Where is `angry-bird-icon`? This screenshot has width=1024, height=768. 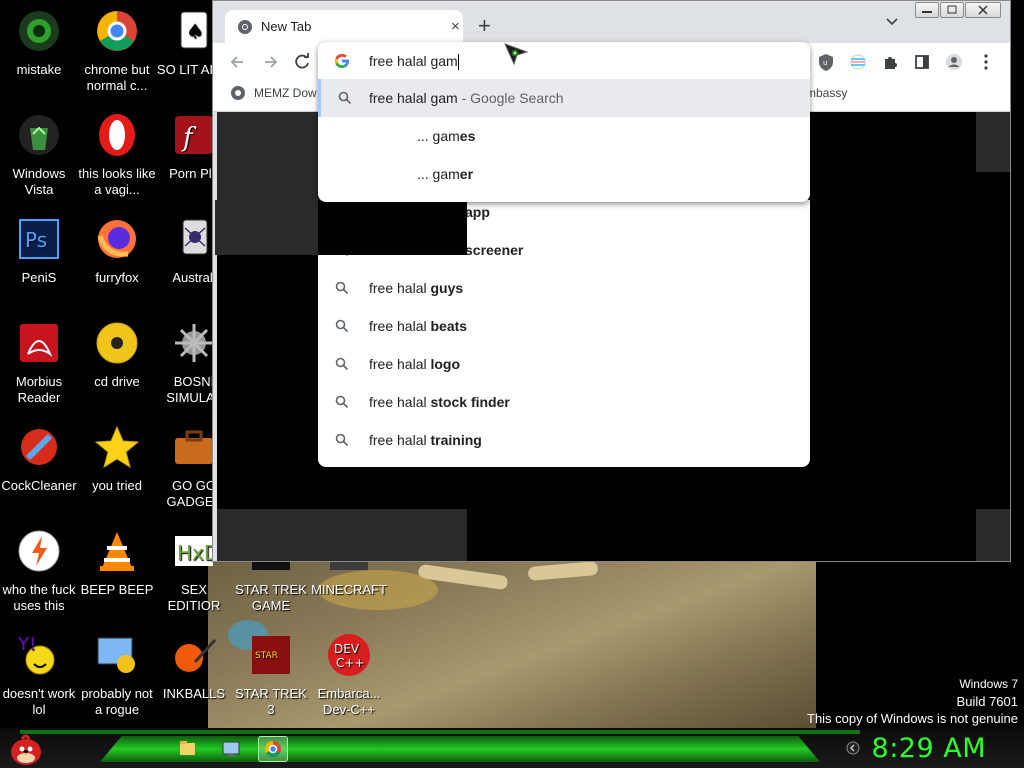 angry-bird-icon is located at coordinates (26, 749).